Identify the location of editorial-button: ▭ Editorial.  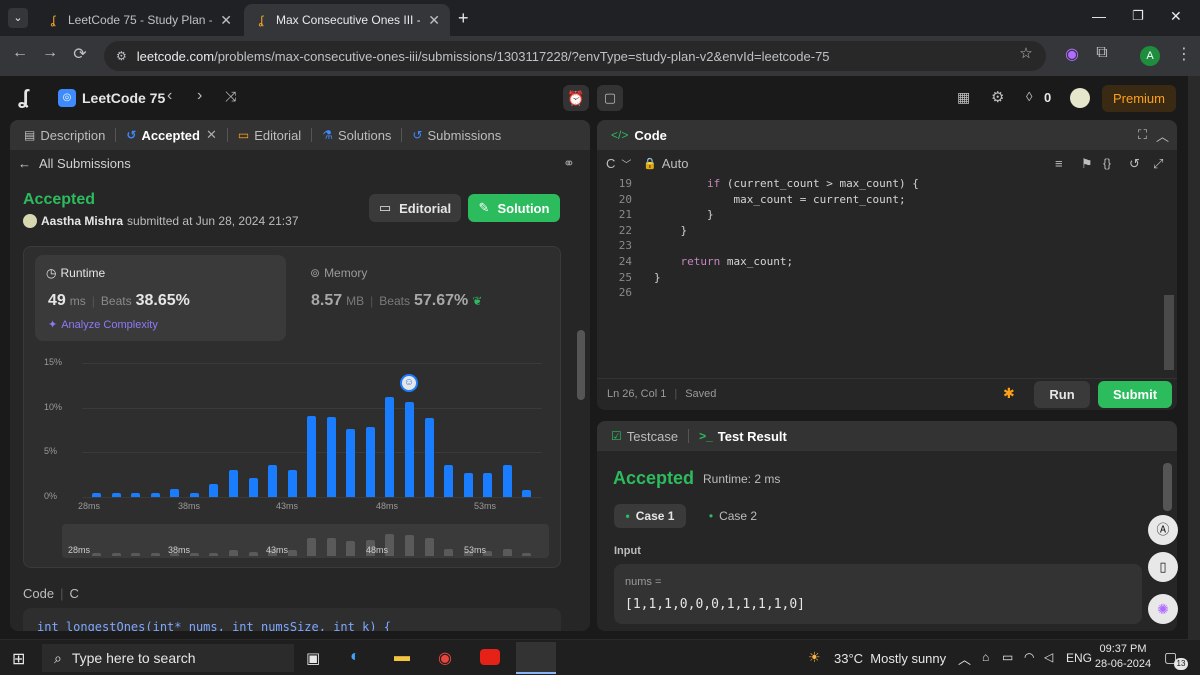
(415, 208).